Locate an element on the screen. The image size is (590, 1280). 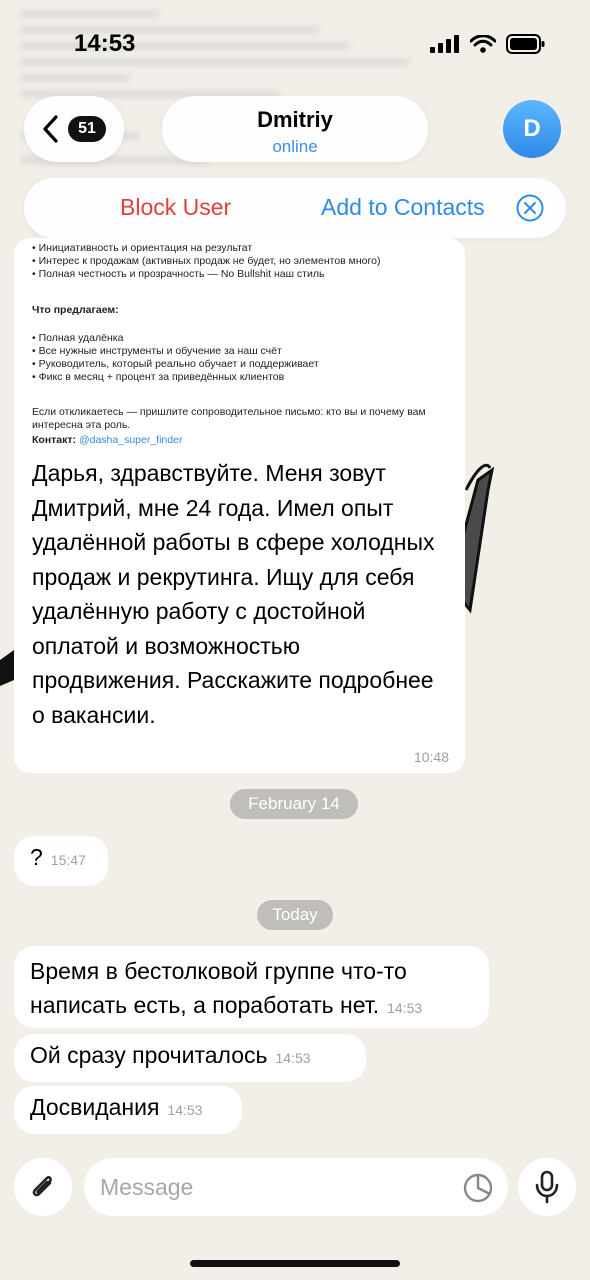
quoted-post-offer-heading: Что предлагаем: is located at coordinates (75, 310).